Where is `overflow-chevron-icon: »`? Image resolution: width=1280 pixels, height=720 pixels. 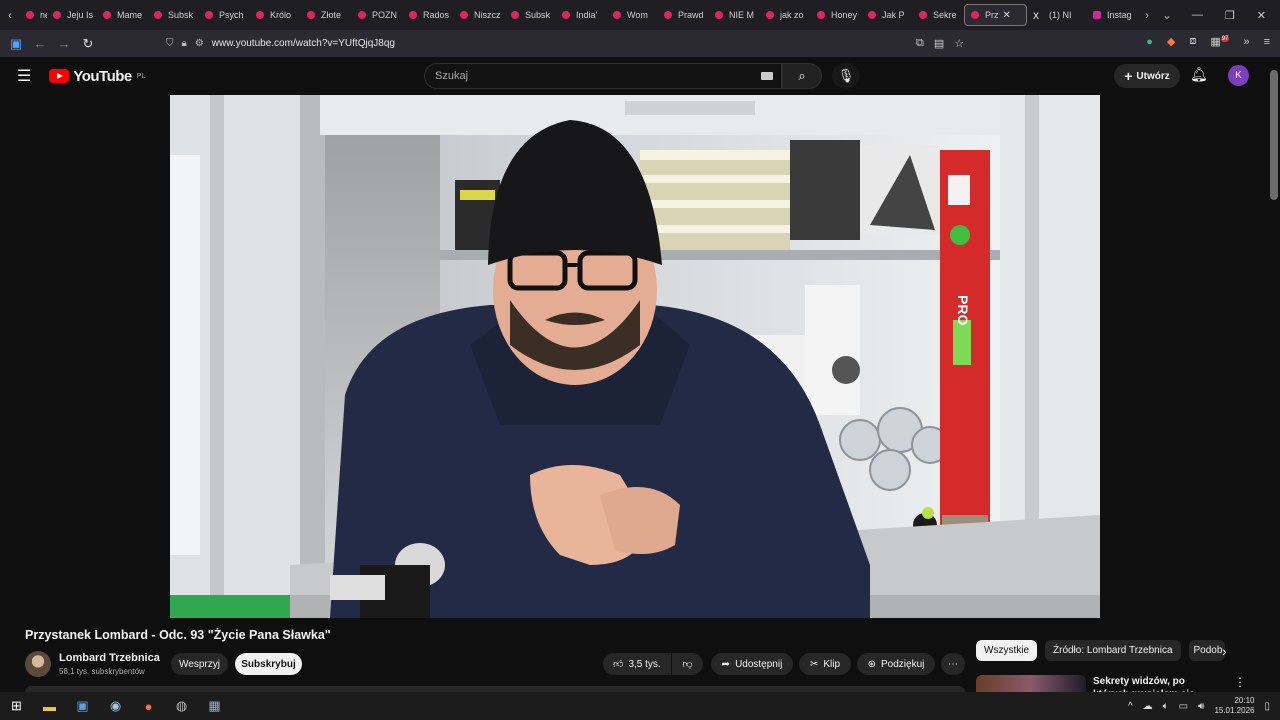 overflow-chevron-icon: » is located at coordinates (1246, 42).